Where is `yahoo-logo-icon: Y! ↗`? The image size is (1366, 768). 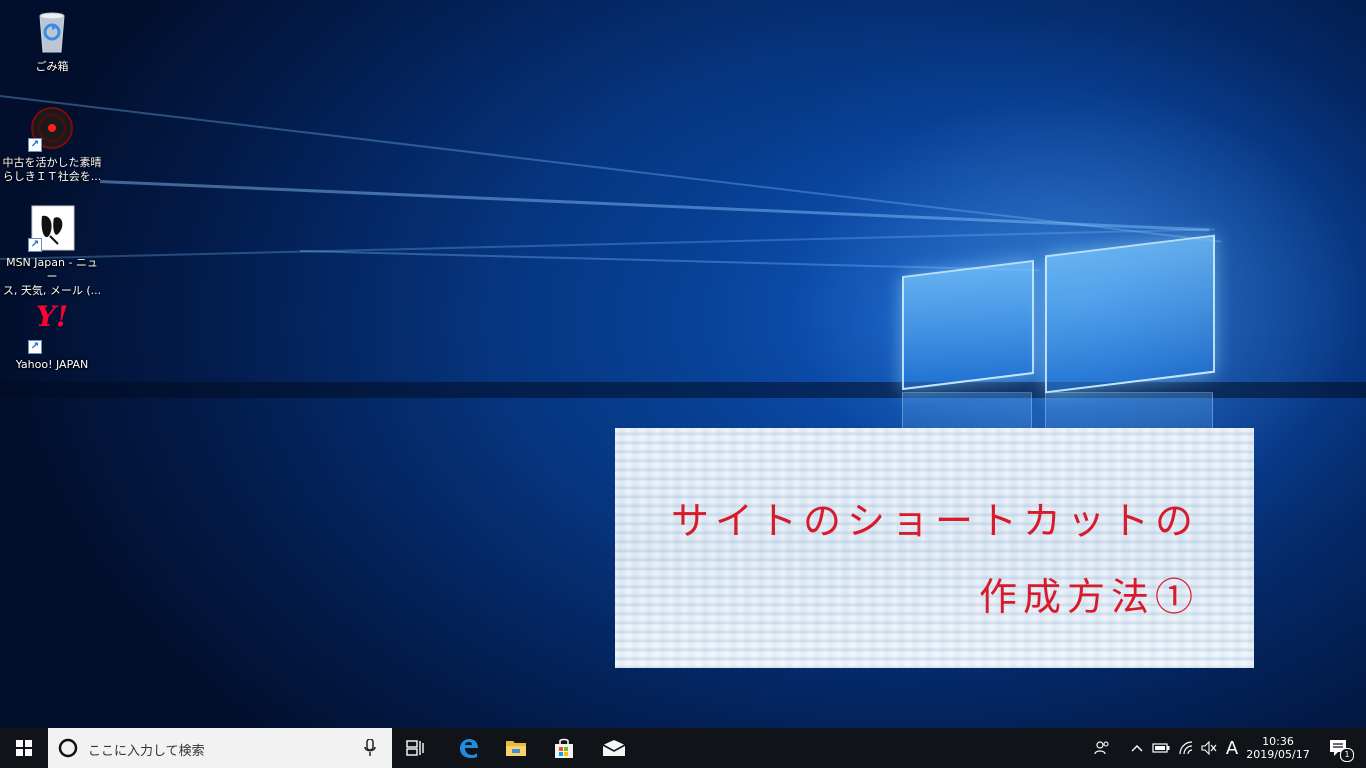 yahoo-logo-icon: Y! ↗ is located at coordinates (52, 327).